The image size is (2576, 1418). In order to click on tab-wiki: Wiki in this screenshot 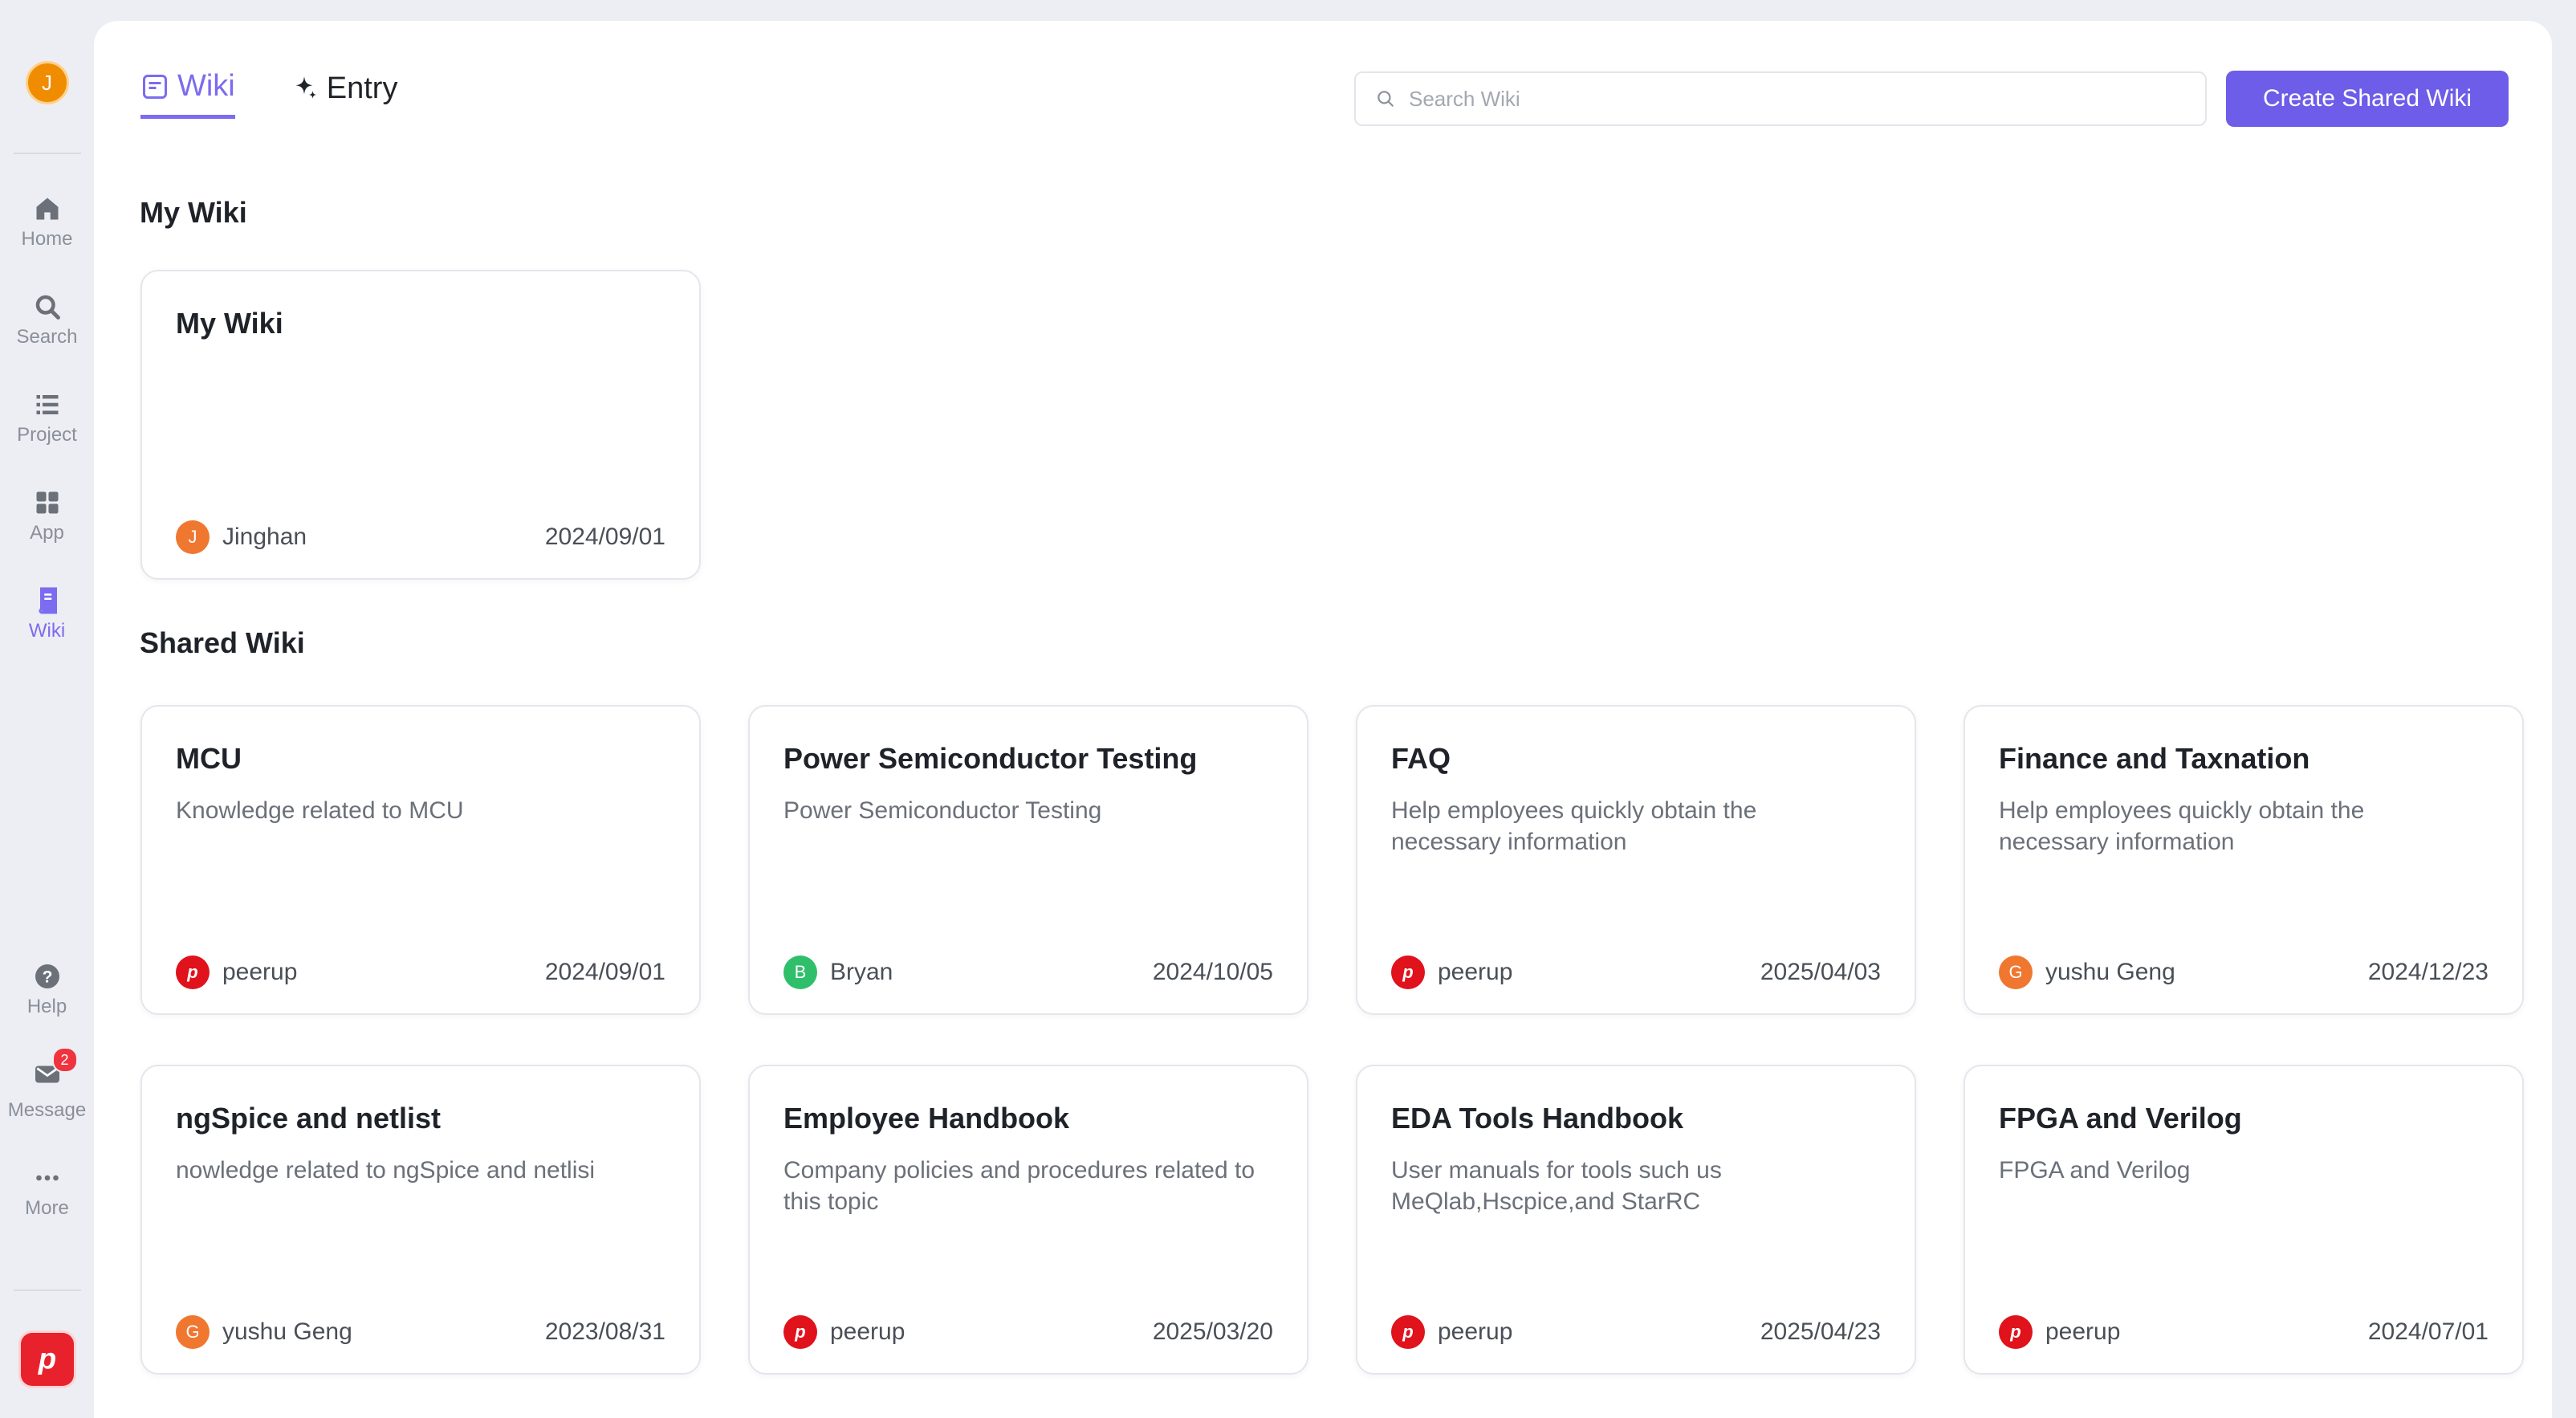, I will do `click(187, 94)`.